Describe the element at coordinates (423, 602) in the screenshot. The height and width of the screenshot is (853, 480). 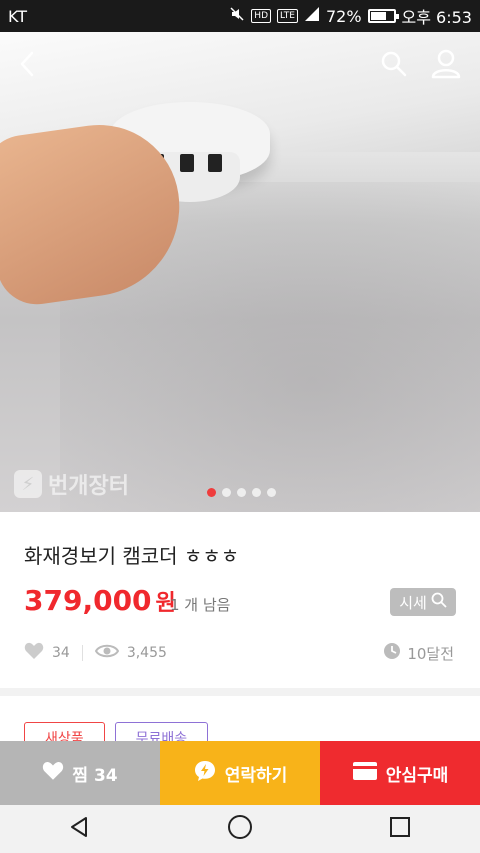
I see `price-check-button: 시세` at that location.